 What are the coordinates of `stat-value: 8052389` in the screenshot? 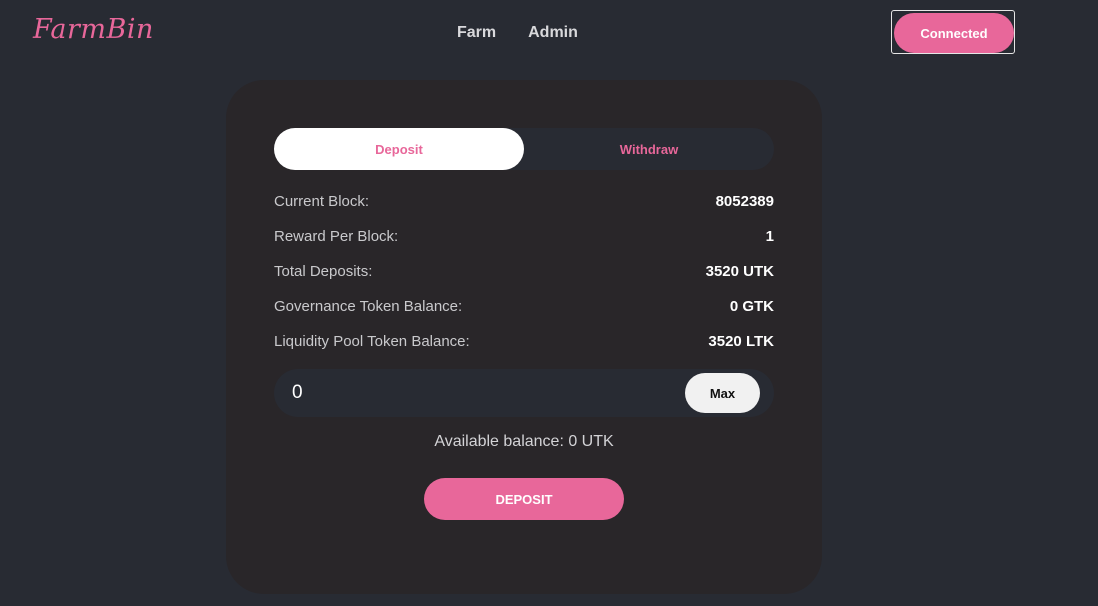 It's located at (744, 201).